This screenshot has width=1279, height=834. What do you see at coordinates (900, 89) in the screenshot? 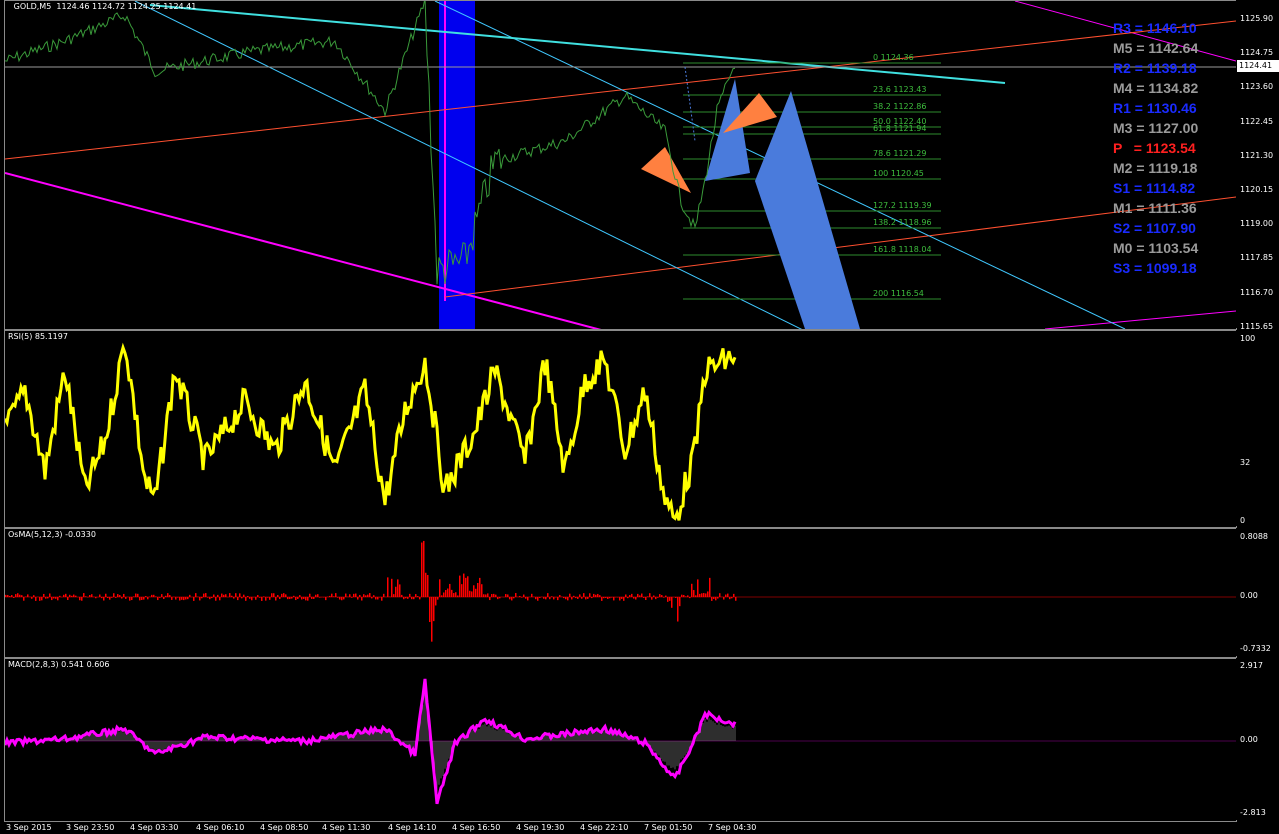
I see `fib-label: 23.6 1123.43` at bounding box center [900, 89].